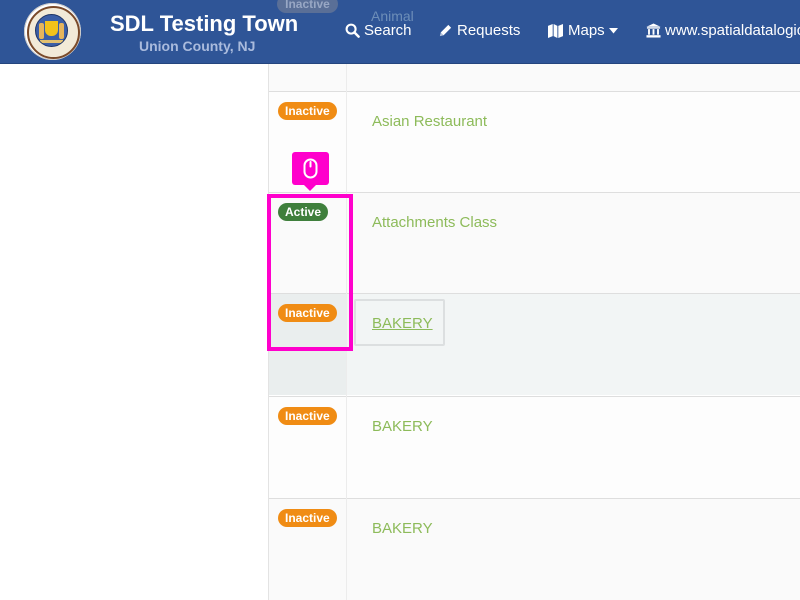 This screenshot has height=600, width=800. I want to click on nav-search-label: Search, so click(388, 30).